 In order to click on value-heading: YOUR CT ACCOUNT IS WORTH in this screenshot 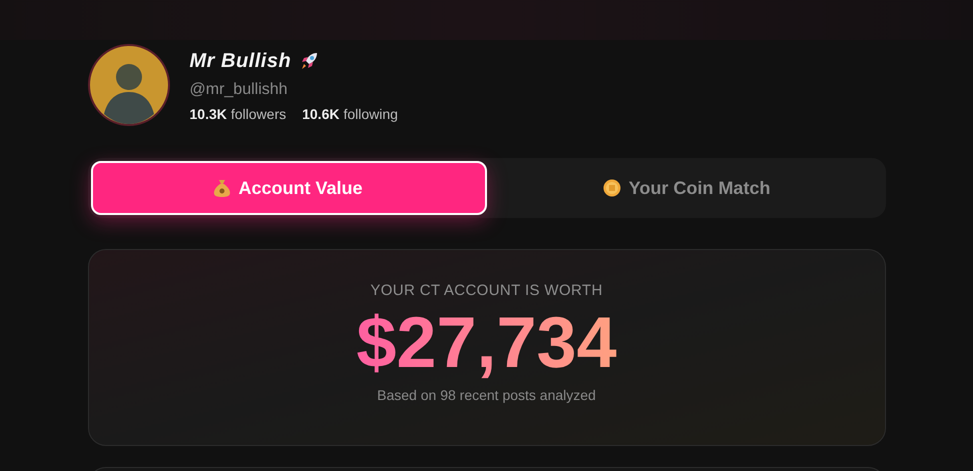, I will do `click(486, 291)`.